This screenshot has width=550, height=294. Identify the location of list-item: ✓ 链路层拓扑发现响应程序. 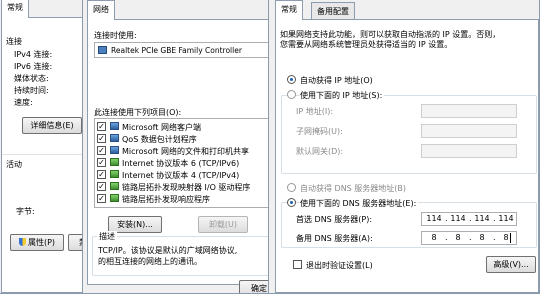
(186, 199).